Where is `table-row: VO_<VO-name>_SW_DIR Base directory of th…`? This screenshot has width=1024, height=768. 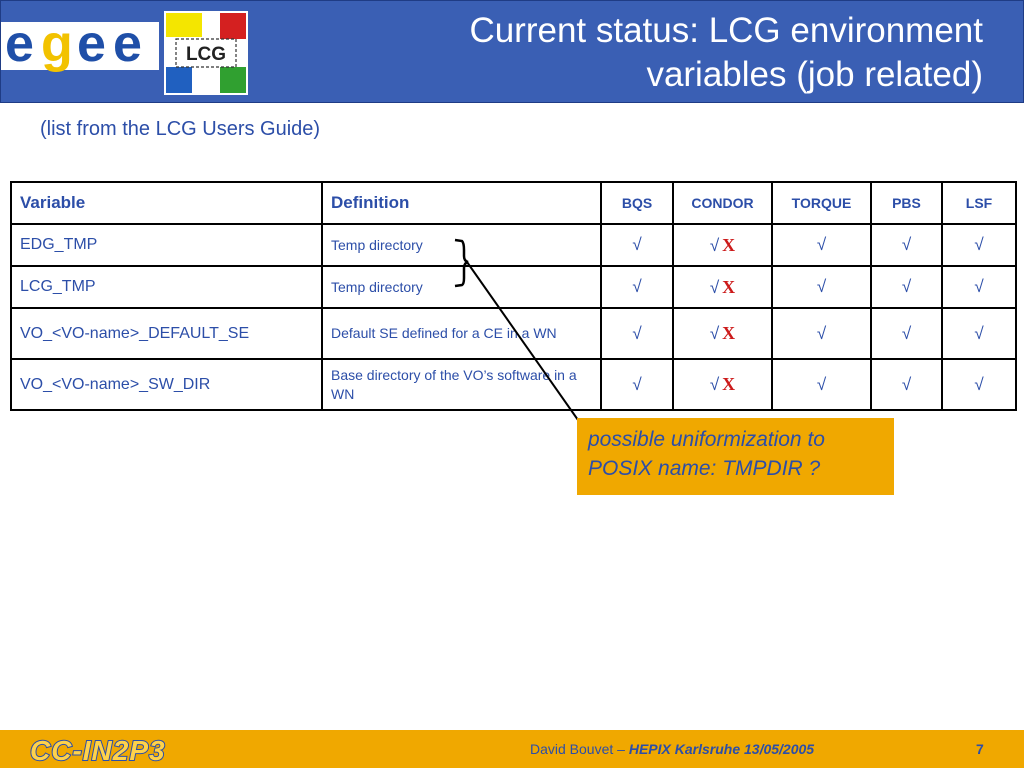
table-row: VO_<VO-name>_SW_DIR Base directory of th… is located at coordinates (513, 384).